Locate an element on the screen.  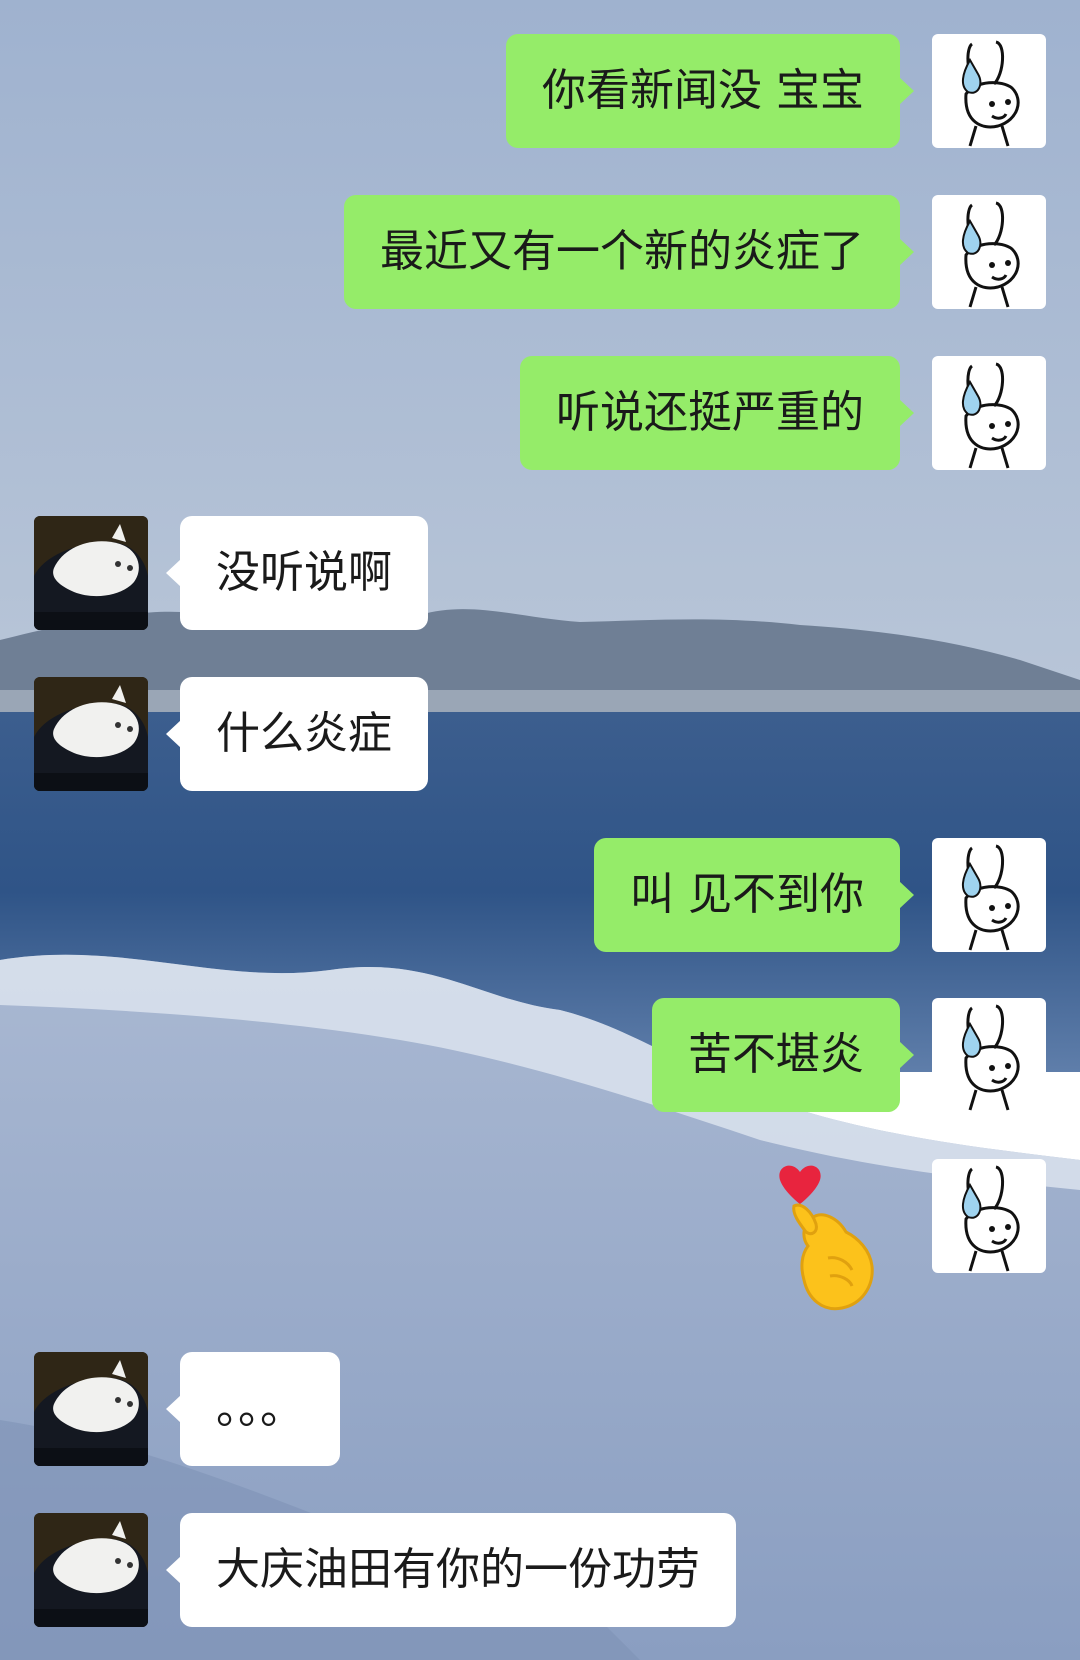
message-row: 什么炎症 is located at coordinates (540, 734).